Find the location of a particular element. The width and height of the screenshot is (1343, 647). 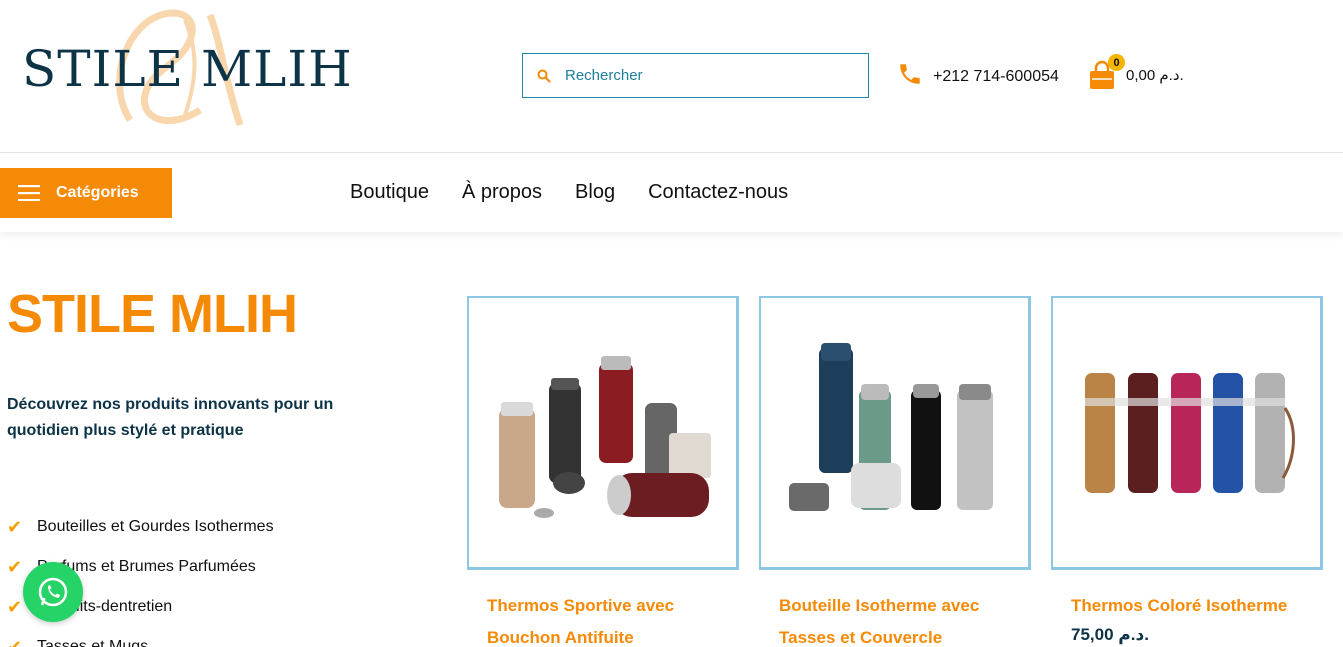

cart-total: 0,00 د.م. is located at coordinates (1155, 73).